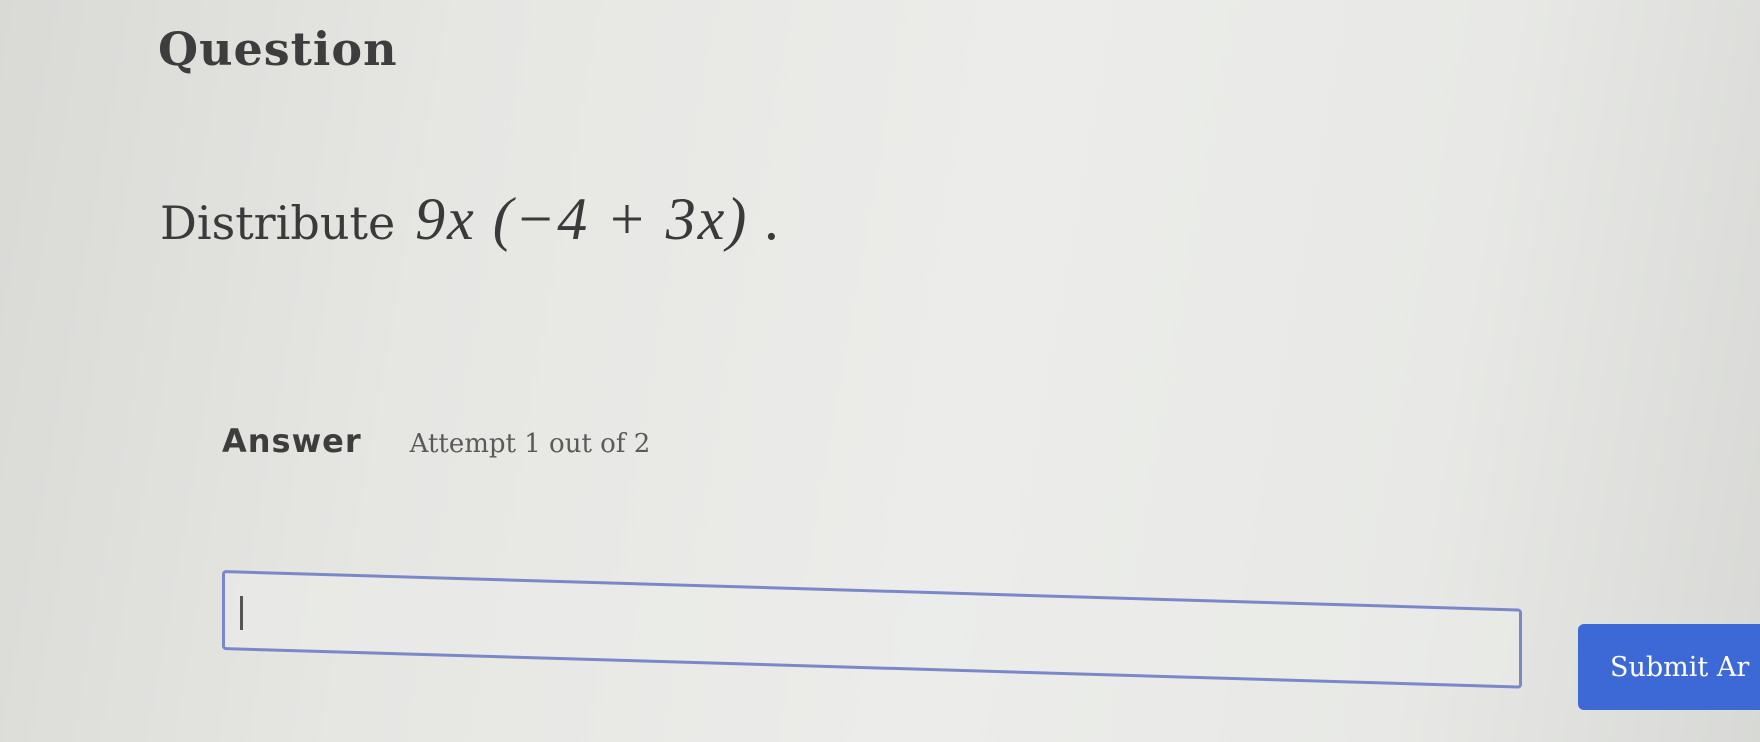 This screenshot has width=1760, height=742. What do you see at coordinates (278, 223) in the screenshot?
I see `question-instruction: Distribute` at bounding box center [278, 223].